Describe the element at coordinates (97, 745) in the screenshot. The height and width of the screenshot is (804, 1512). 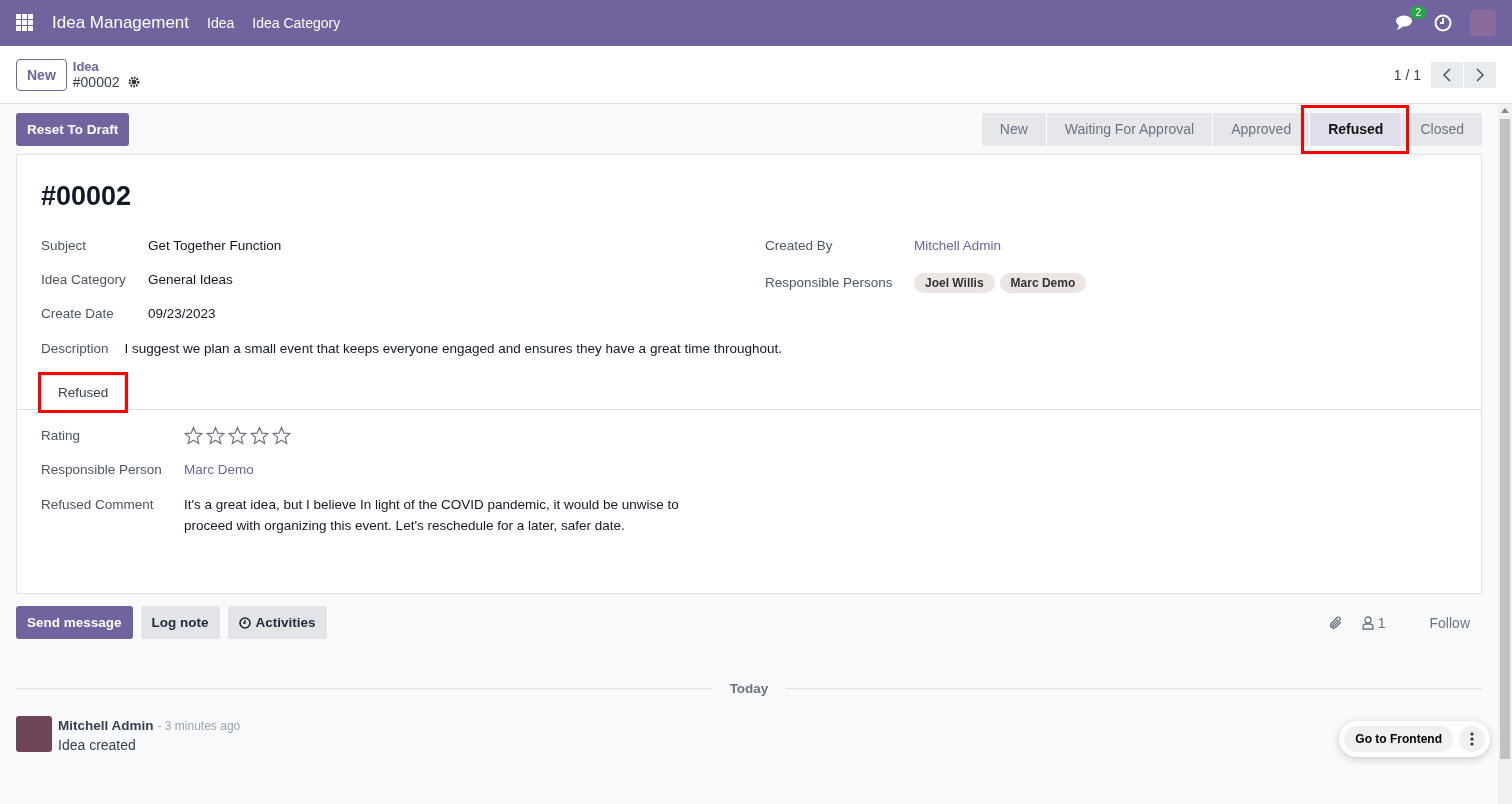
I see `message-body: Idea created` at that location.